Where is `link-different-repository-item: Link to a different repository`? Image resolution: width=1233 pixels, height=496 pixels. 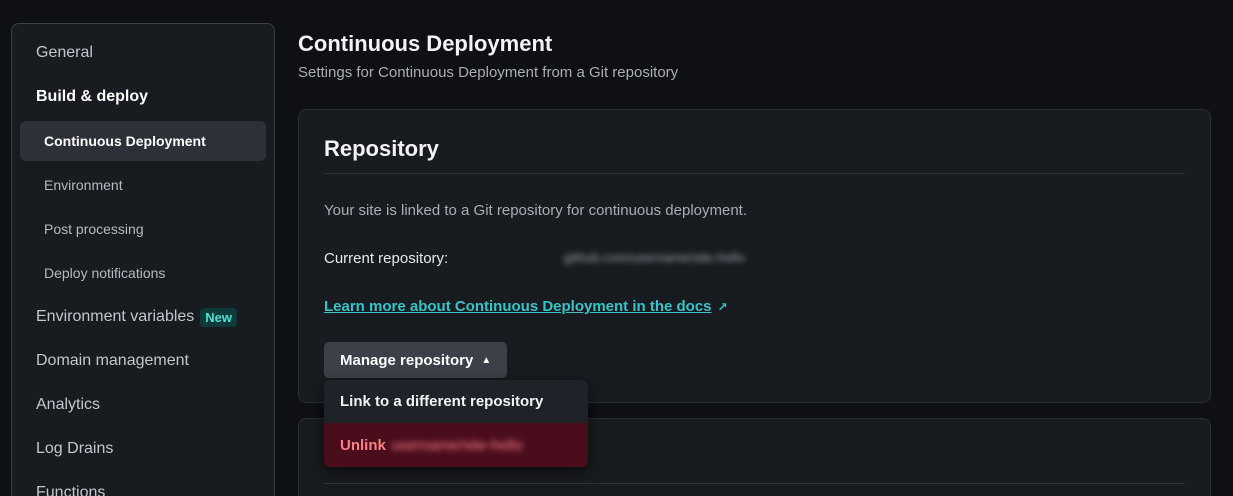
link-different-repository-item: Link to a different repository is located at coordinates (456, 401).